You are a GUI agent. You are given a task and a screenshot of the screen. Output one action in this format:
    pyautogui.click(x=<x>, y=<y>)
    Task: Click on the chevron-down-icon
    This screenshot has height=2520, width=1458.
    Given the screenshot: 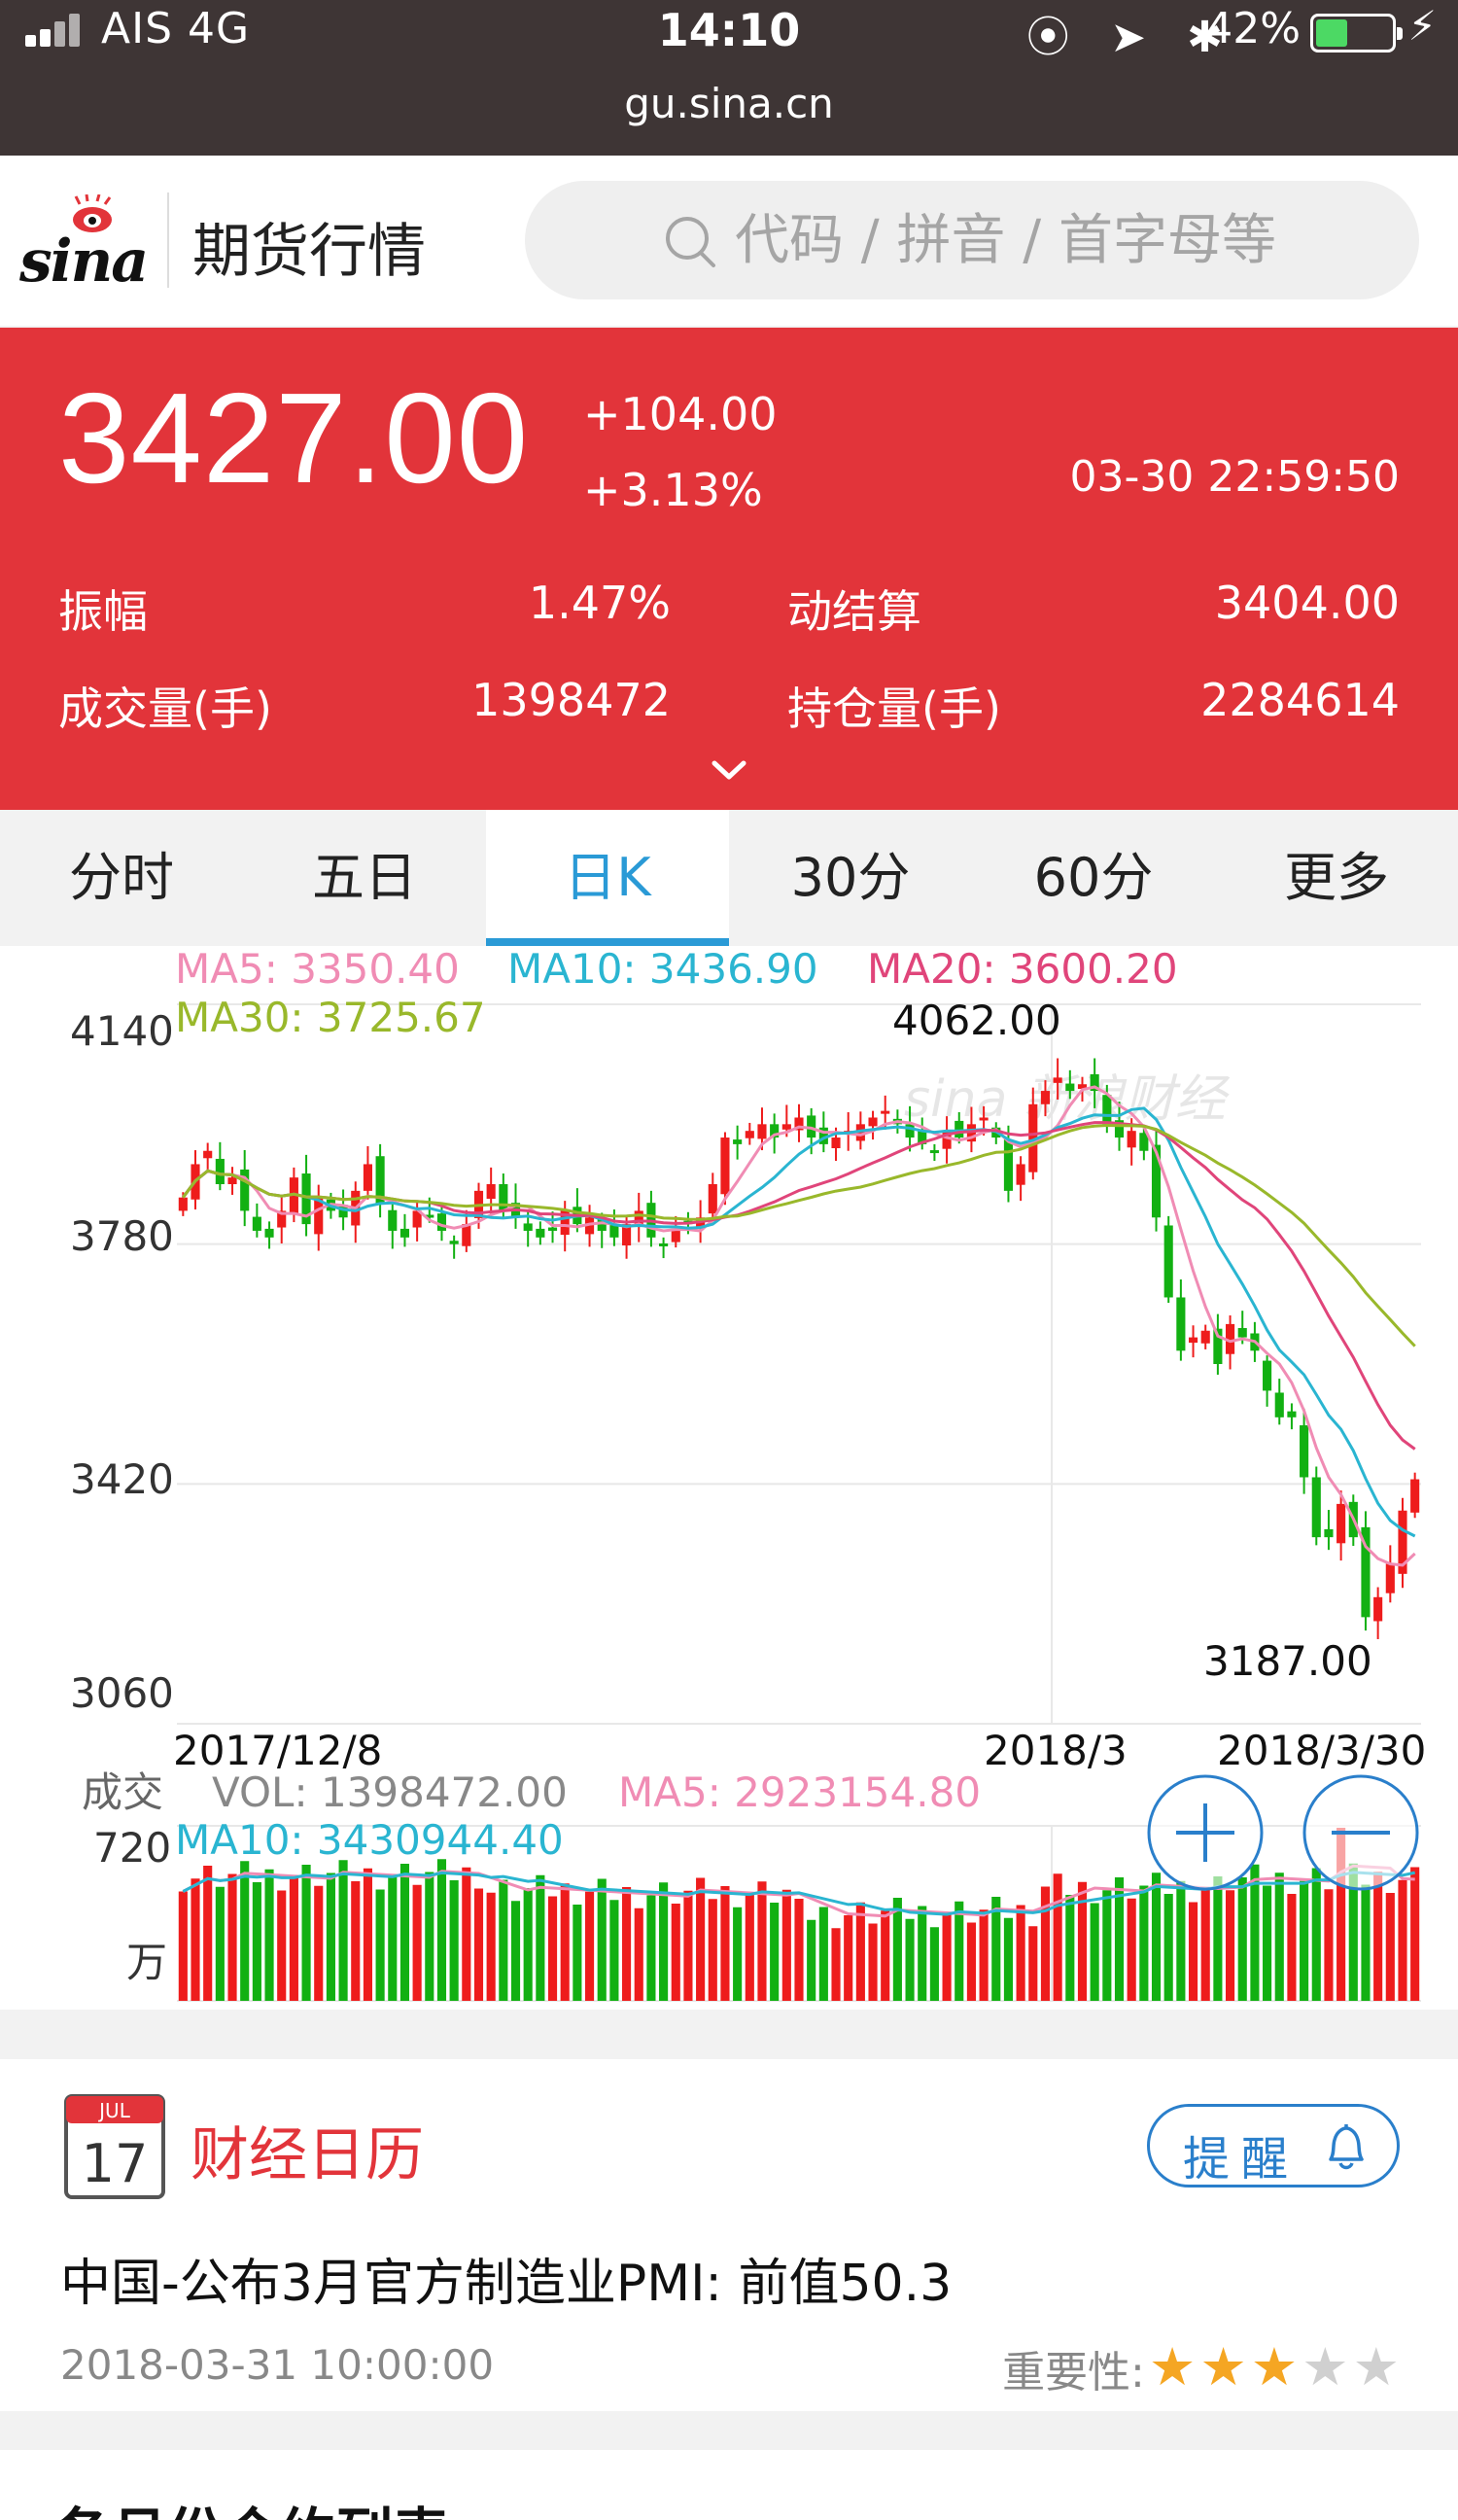 What is the action you would take?
    pyautogui.click(x=729, y=770)
    